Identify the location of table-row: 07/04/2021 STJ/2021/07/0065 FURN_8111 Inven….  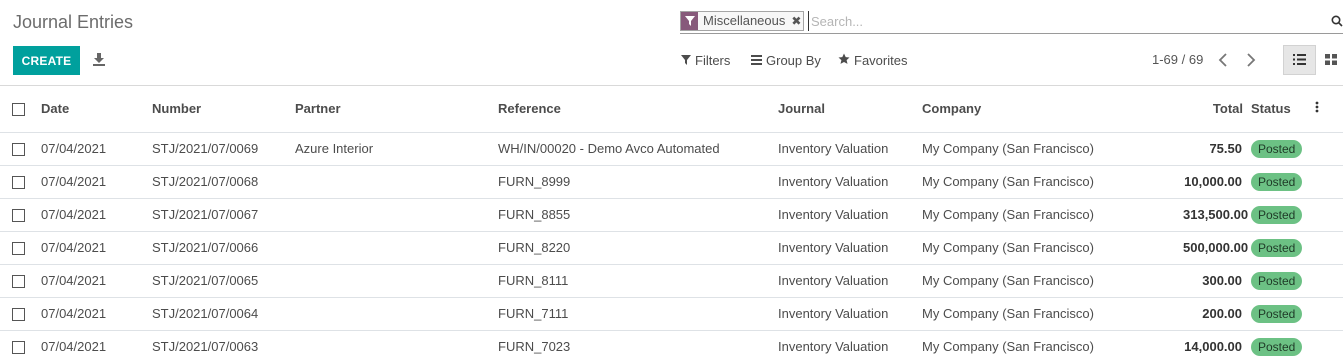
(671, 280).